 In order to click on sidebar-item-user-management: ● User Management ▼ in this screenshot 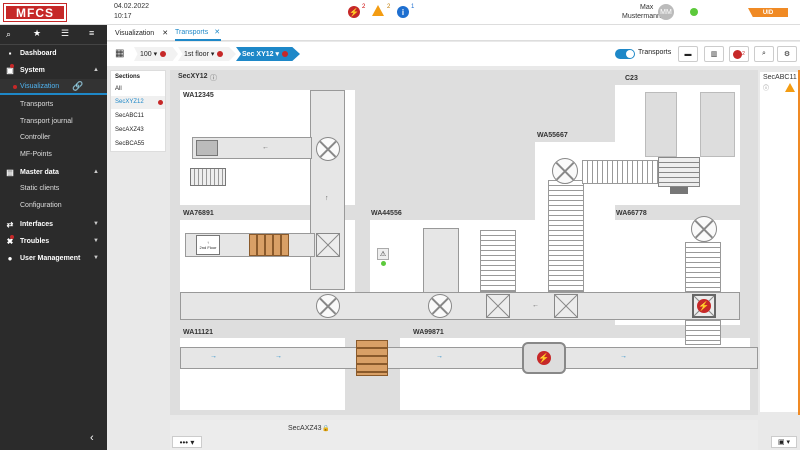, I will do `click(53, 258)`.